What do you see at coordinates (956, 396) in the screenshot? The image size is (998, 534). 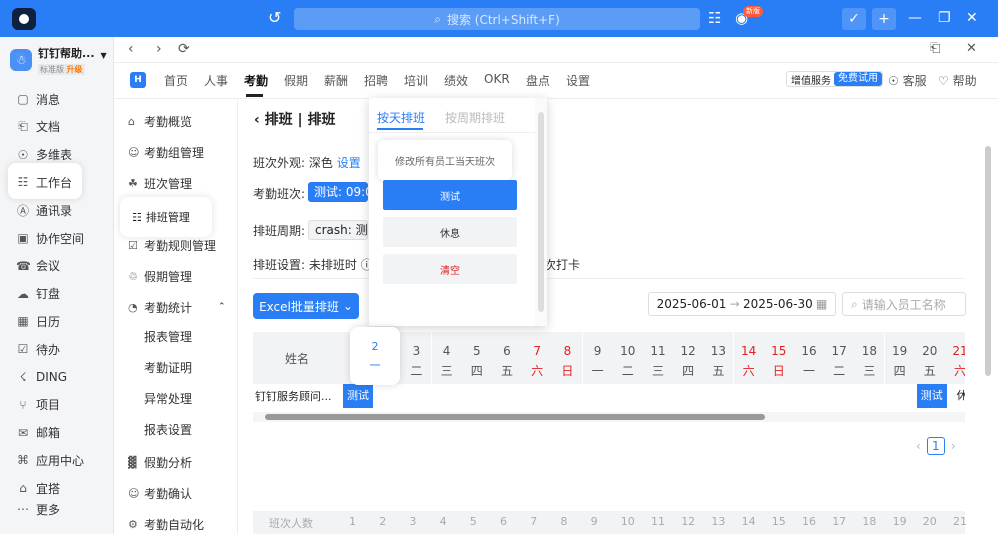 I see `schedule-cell: 休` at bounding box center [956, 396].